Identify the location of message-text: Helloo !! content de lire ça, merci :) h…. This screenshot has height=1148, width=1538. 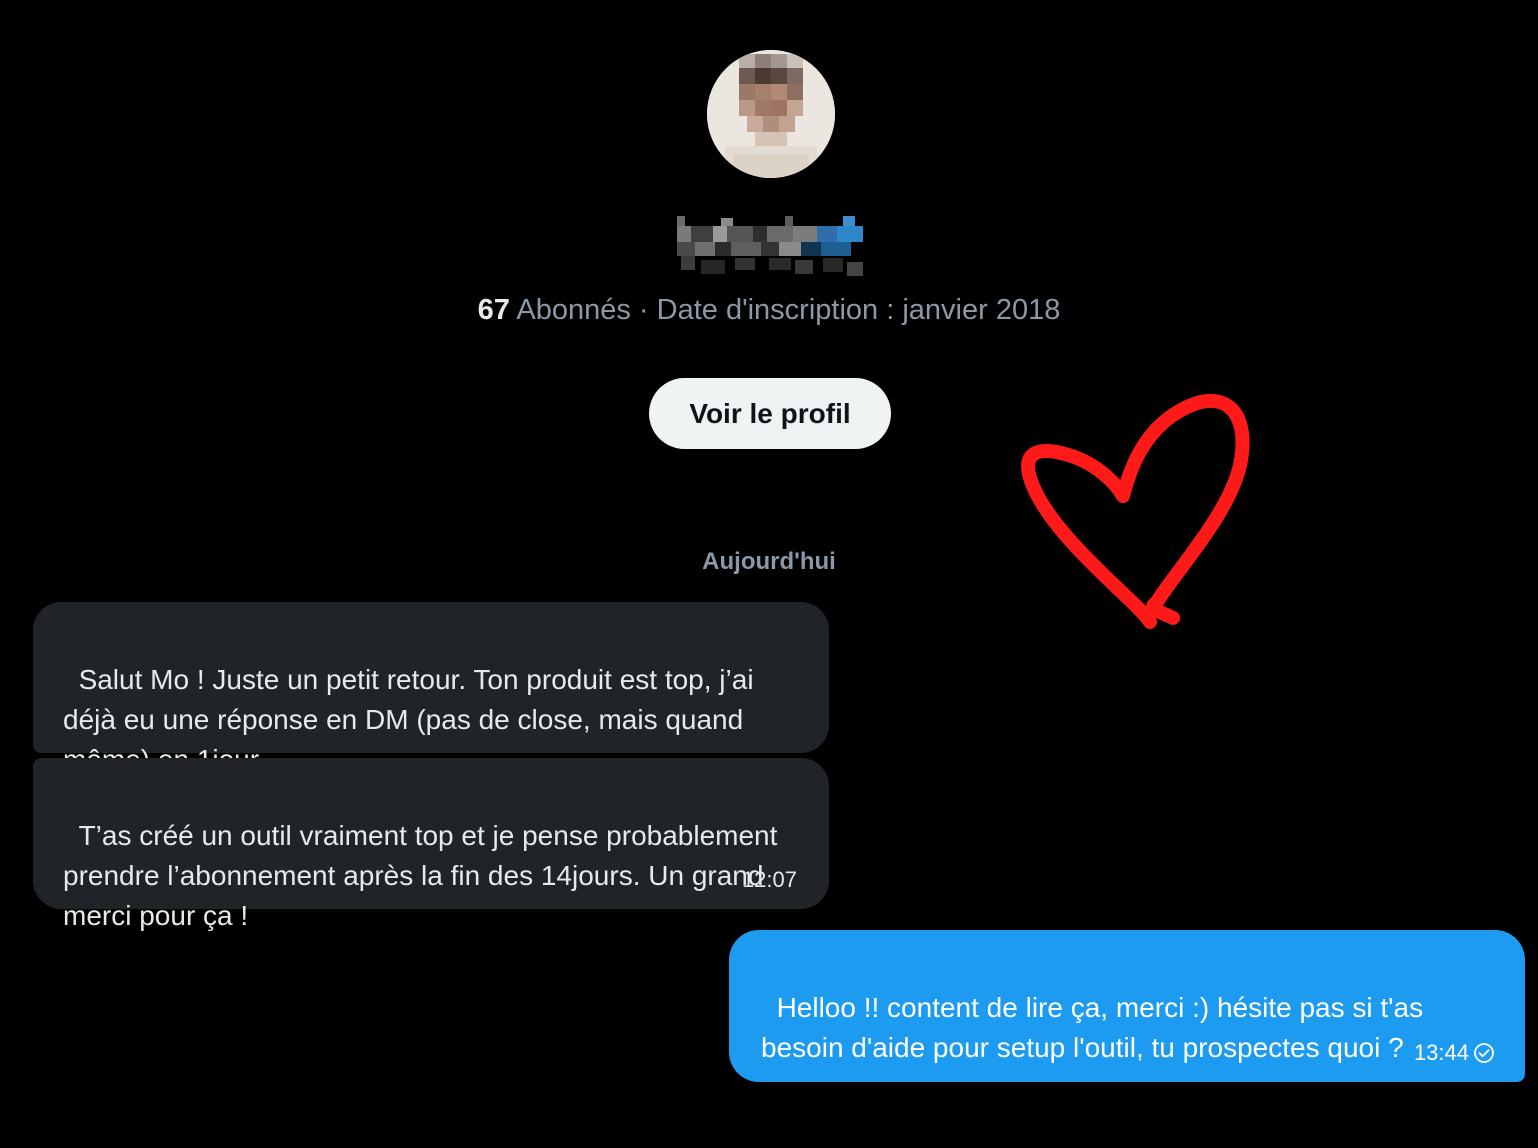
(1096, 1027).